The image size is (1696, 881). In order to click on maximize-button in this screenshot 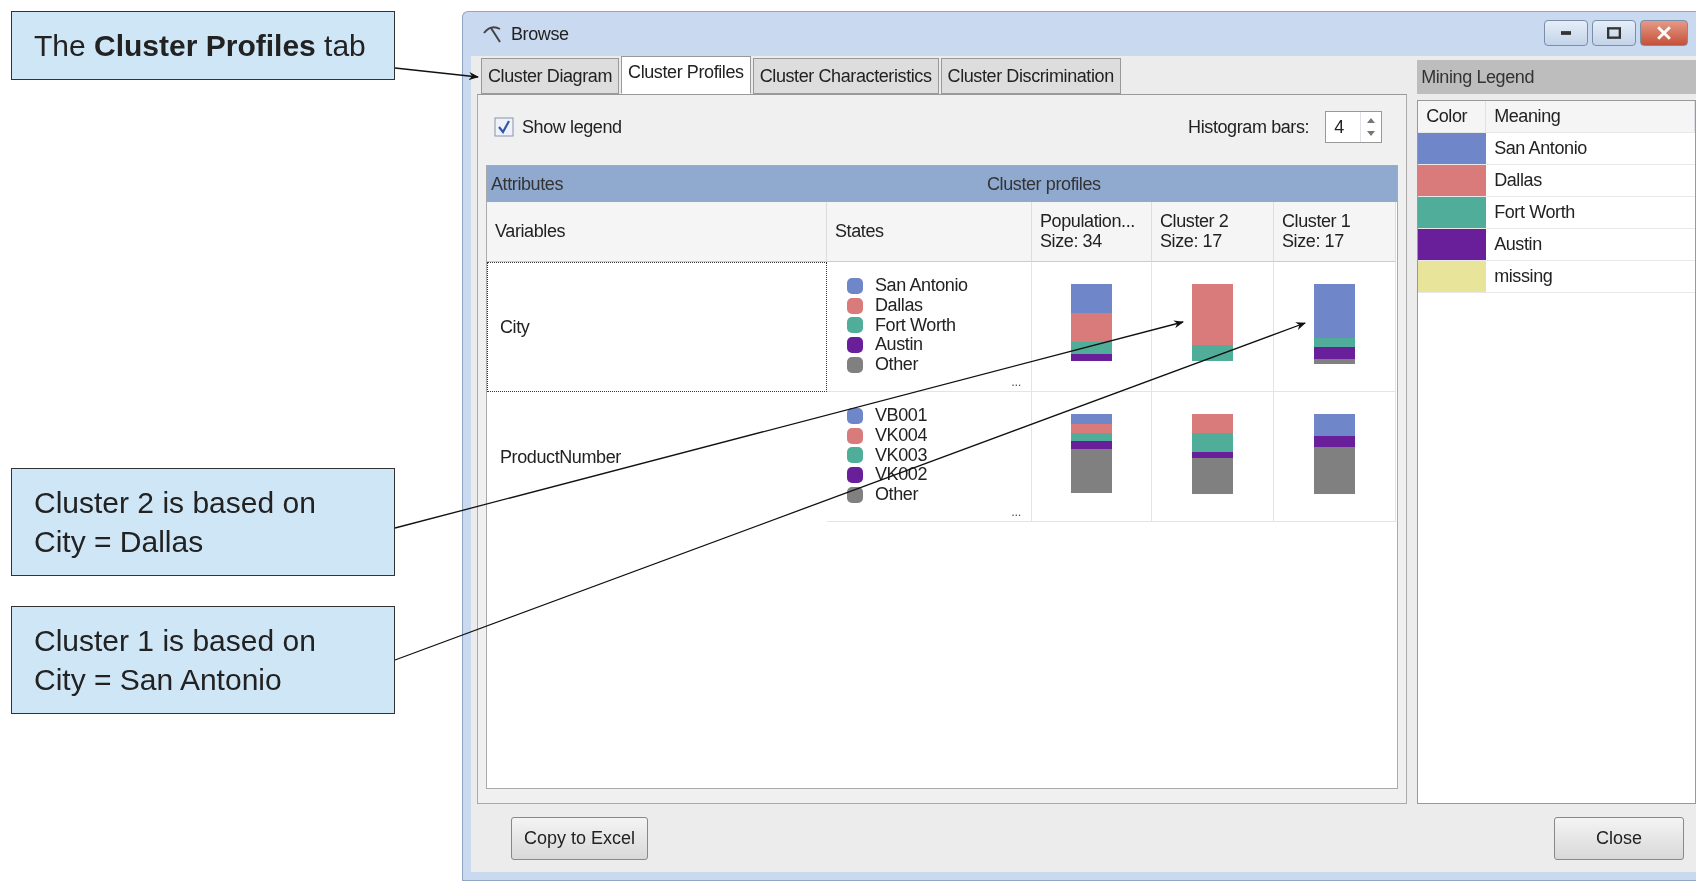, I will do `click(1614, 33)`.